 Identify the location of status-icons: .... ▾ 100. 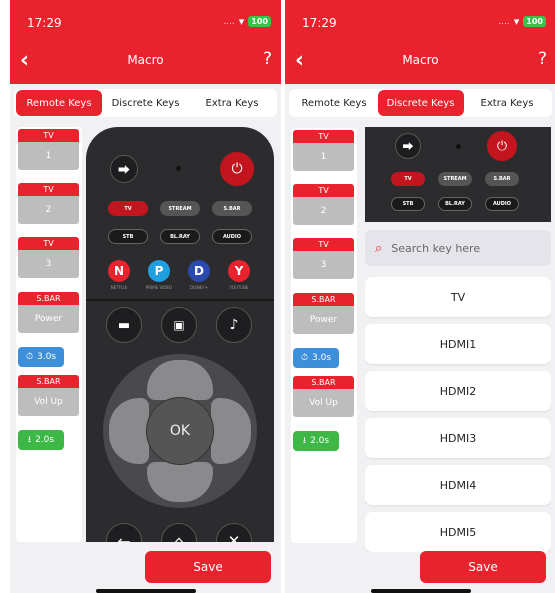
(522, 21).